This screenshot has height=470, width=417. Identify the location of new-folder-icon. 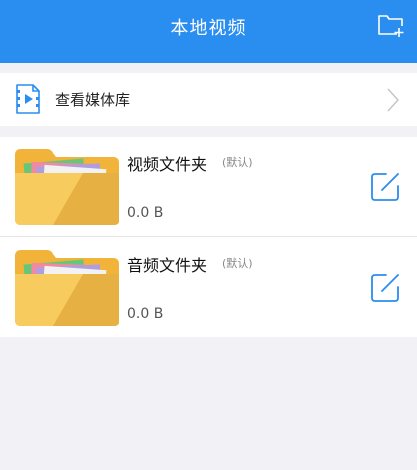
(391, 26).